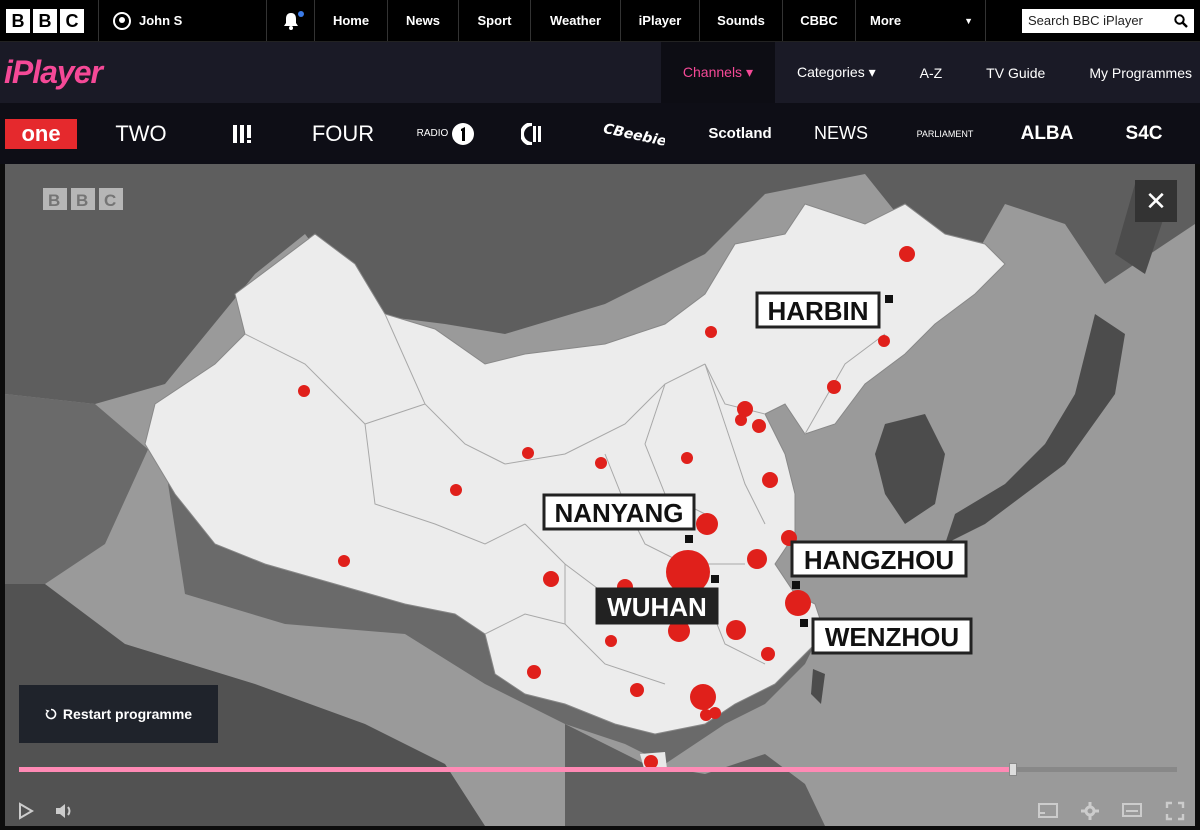 The height and width of the screenshot is (830, 1200). Describe the element at coordinates (717, 72) in the screenshot. I see `nav-channels: Channels ▾` at that location.